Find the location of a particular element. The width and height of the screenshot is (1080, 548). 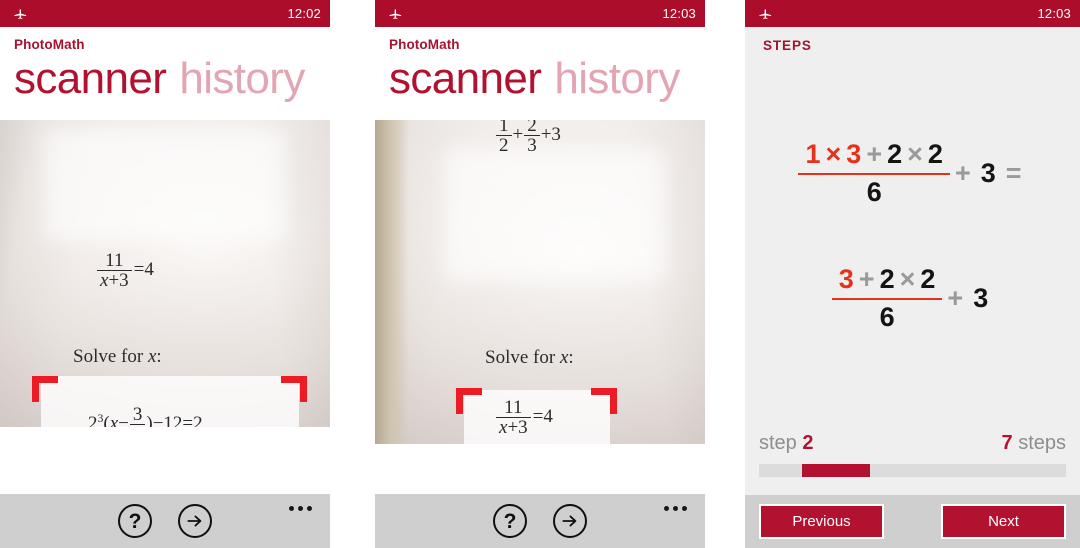

progress-area: step 2 7 steps is located at coordinates (912, 454).